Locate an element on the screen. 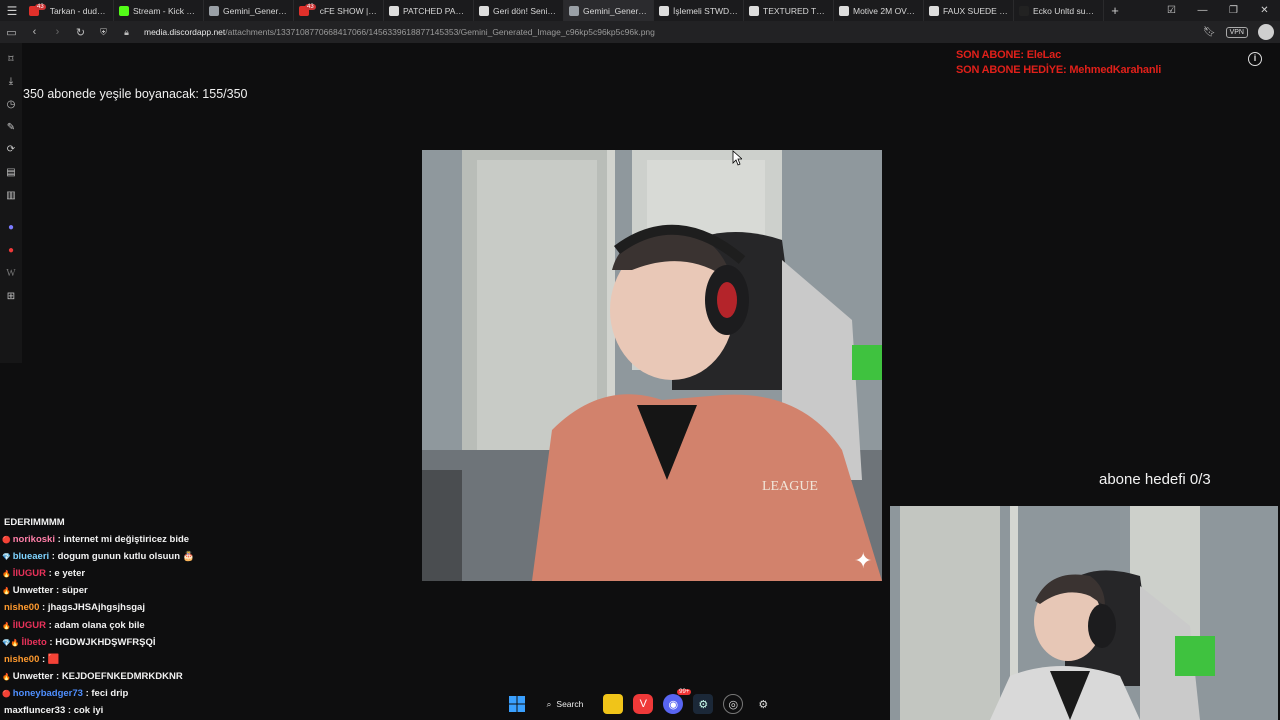 This screenshot has height=720, width=1280. chat-message: 💎🔥 İlbeto : HGDWJKHDŞWFRŞQİ is located at coordinates (150, 642).